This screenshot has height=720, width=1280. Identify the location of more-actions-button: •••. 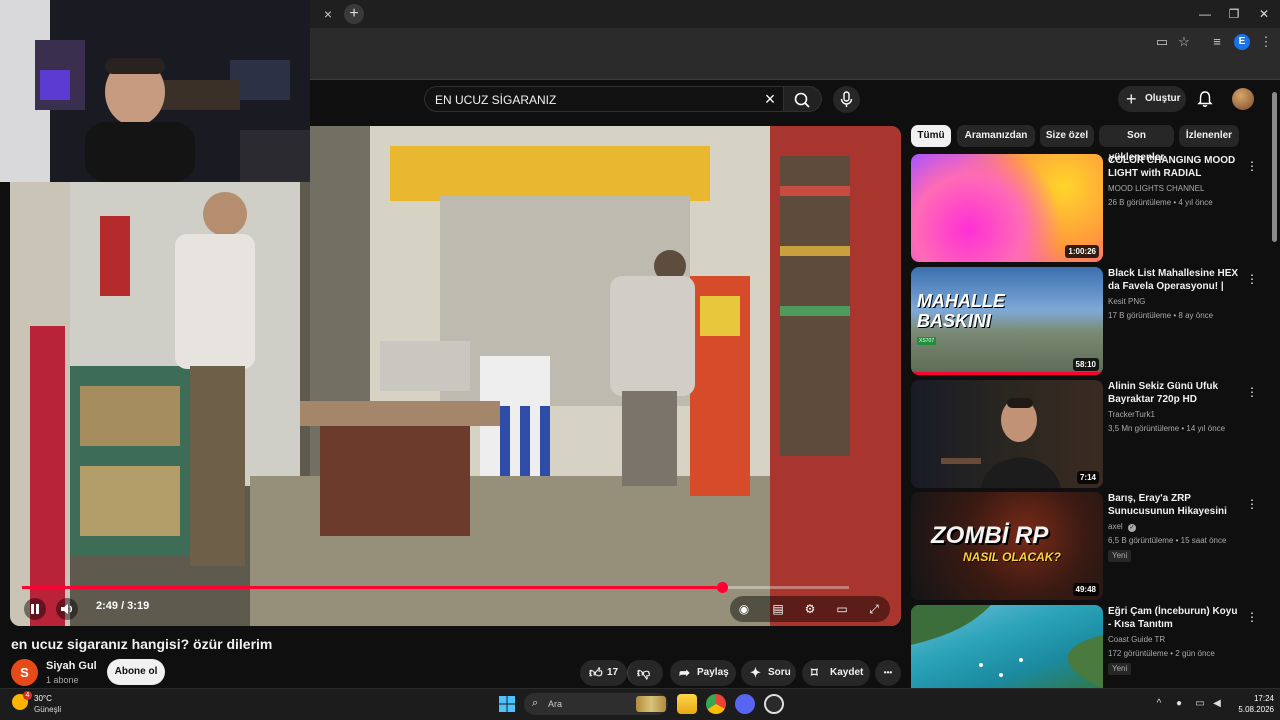
(888, 673).